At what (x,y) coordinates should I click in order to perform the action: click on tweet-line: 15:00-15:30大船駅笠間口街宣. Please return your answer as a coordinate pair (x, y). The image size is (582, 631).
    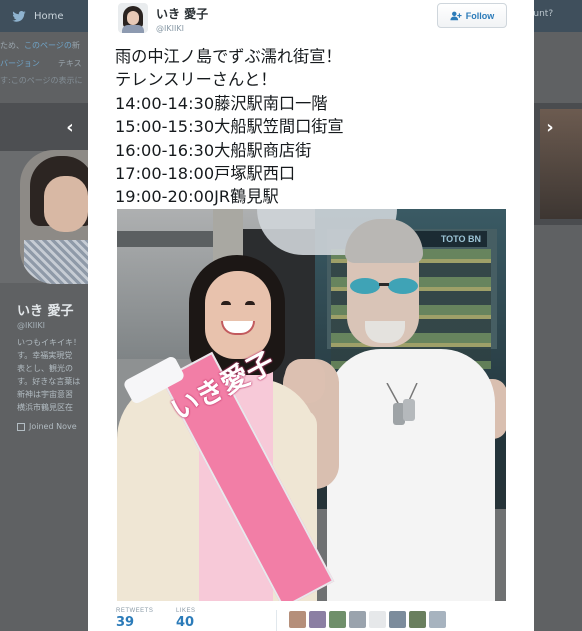
    Looking at the image, I should click on (229, 127).